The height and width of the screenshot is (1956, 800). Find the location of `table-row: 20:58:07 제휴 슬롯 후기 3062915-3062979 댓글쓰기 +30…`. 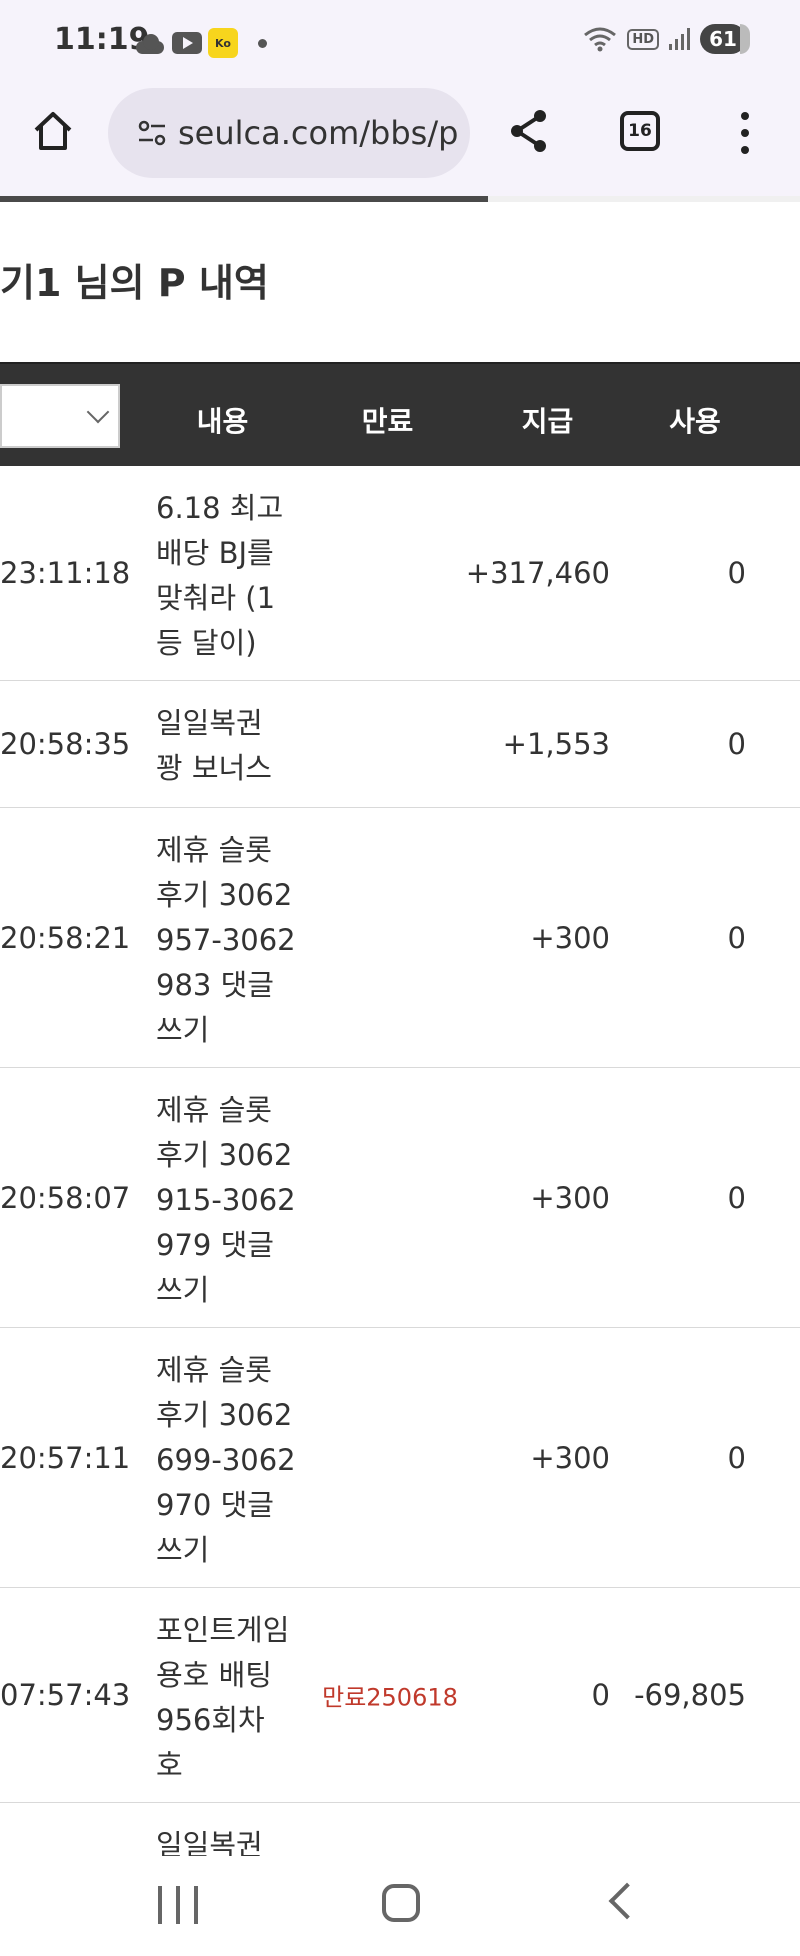

table-row: 20:58:07 제휴 슬롯 후기 3062915-3062979 댓글쓰기 +30… is located at coordinates (400, 1198).